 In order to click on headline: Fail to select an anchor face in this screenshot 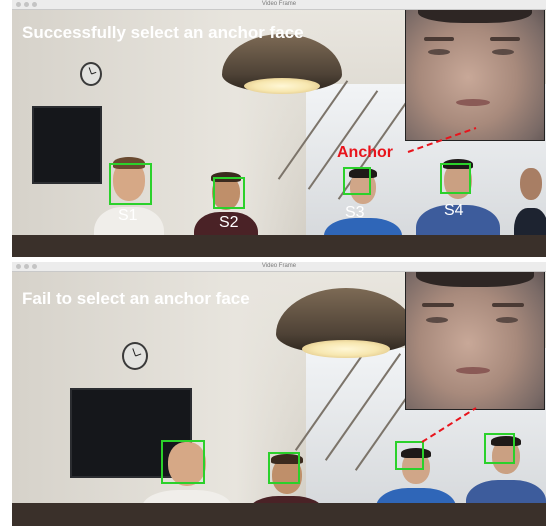, I will do `click(136, 298)`.